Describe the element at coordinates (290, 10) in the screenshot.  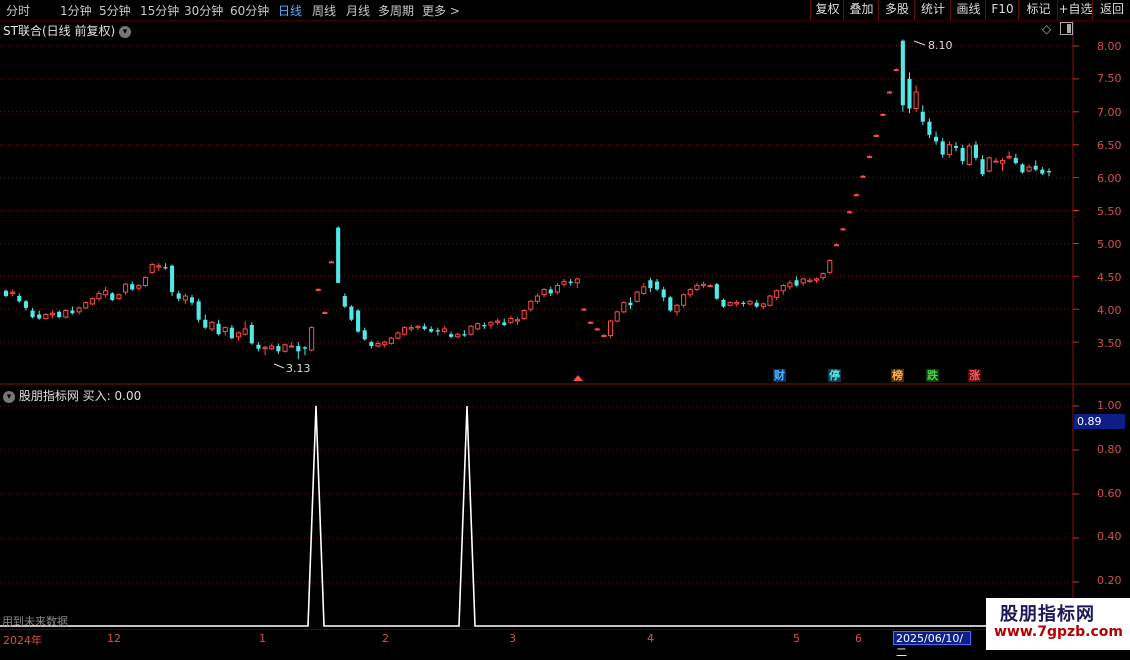
I see `period-tab-6: 日线` at that location.